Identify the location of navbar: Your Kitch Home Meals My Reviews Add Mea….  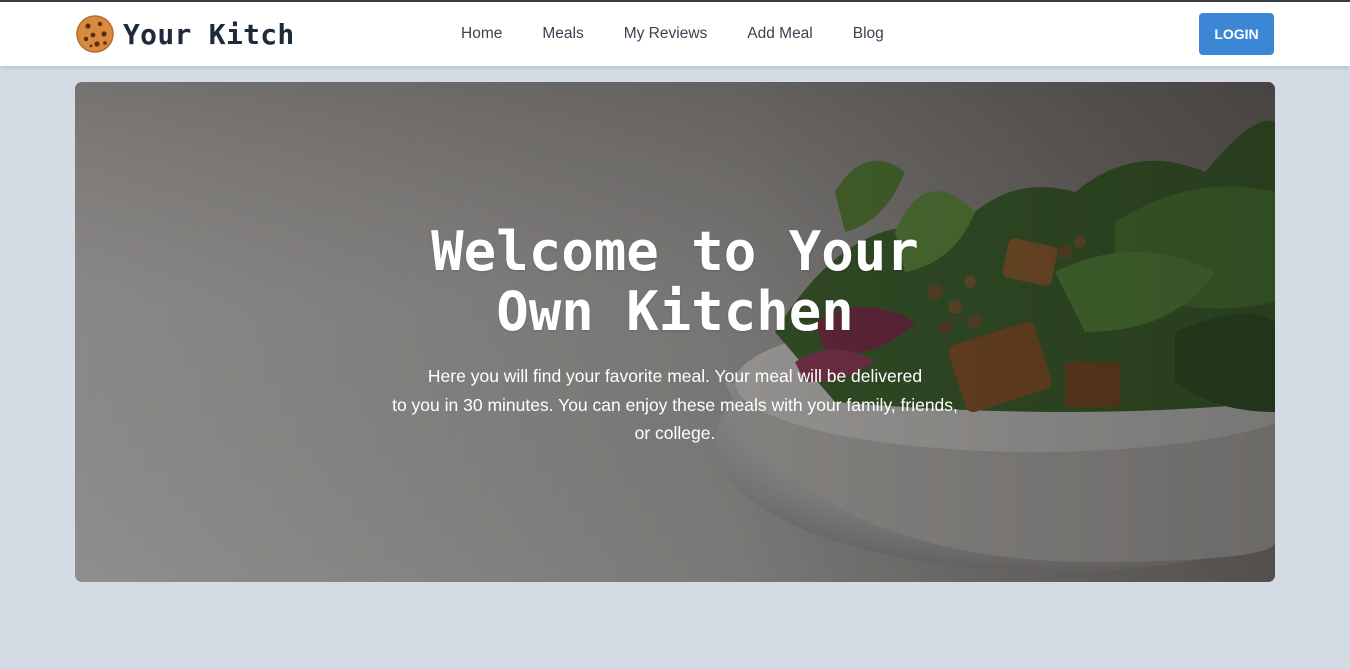
(675, 34).